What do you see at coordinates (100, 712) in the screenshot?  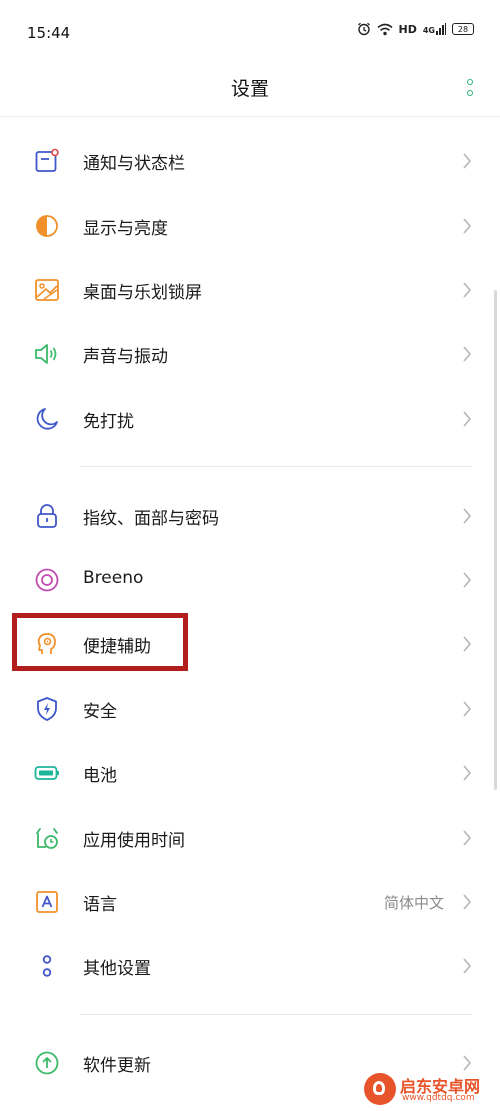 I see `settings-item-label: 安全` at bounding box center [100, 712].